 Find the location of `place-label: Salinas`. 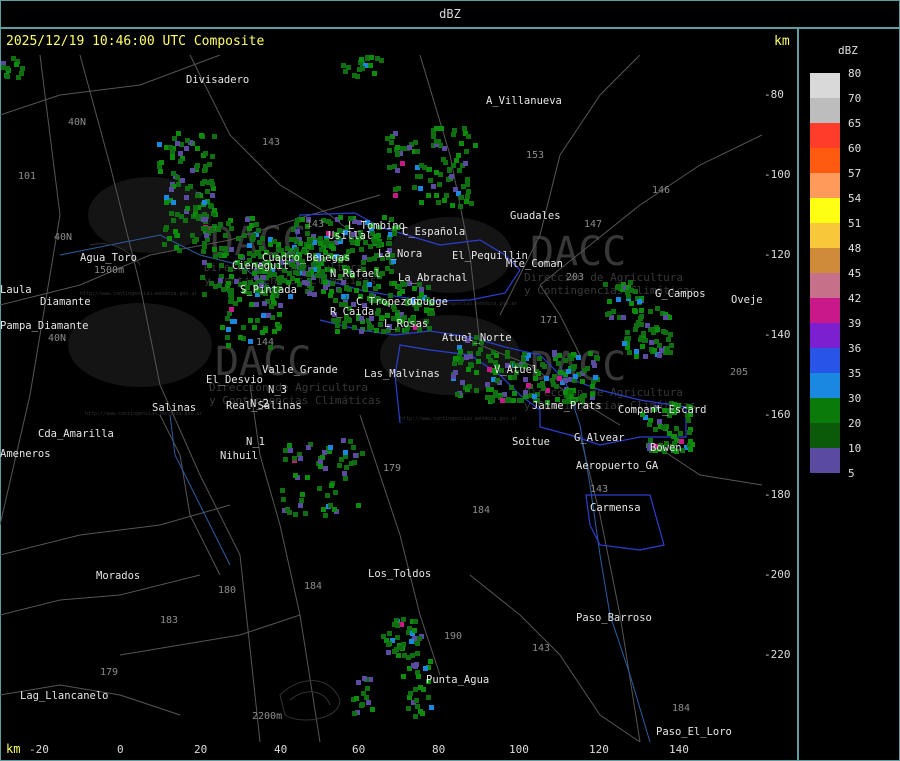

place-label: Salinas is located at coordinates (174, 408).